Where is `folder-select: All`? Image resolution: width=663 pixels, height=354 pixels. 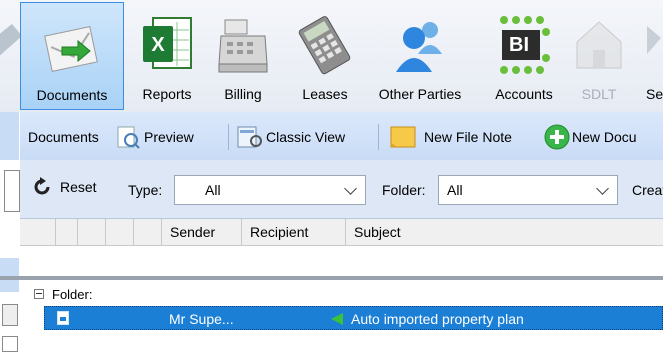
folder-select: All is located at coordinates (528, 190).